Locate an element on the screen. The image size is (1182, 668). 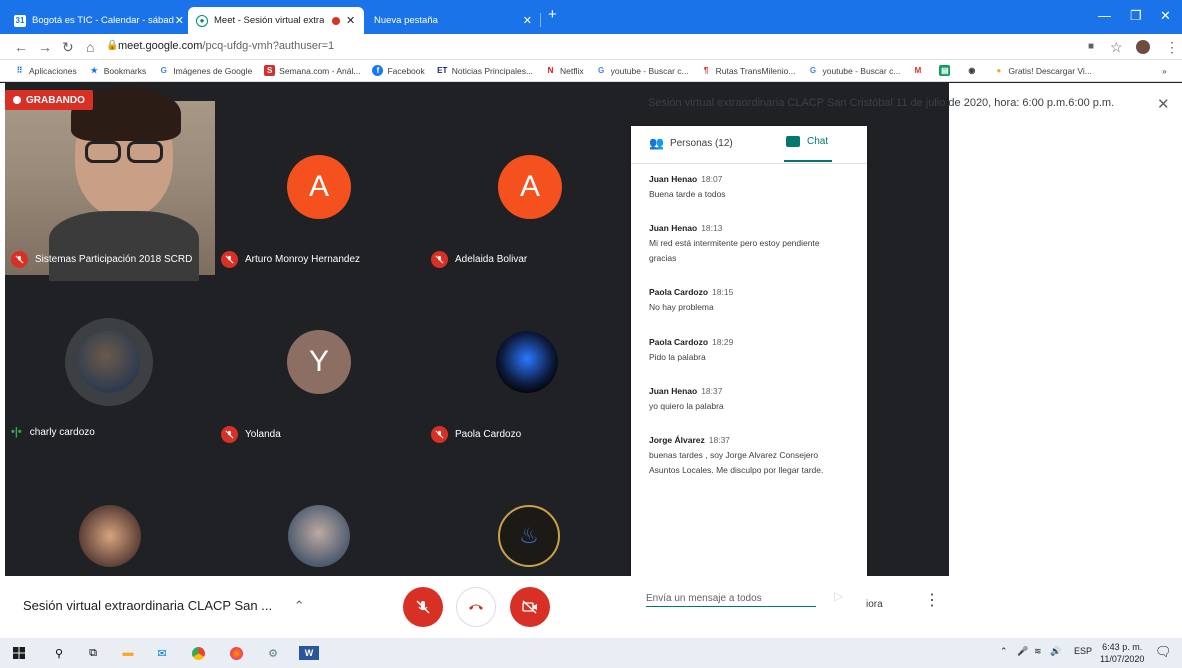
word-icon: W is located at coordinates (309, 653).